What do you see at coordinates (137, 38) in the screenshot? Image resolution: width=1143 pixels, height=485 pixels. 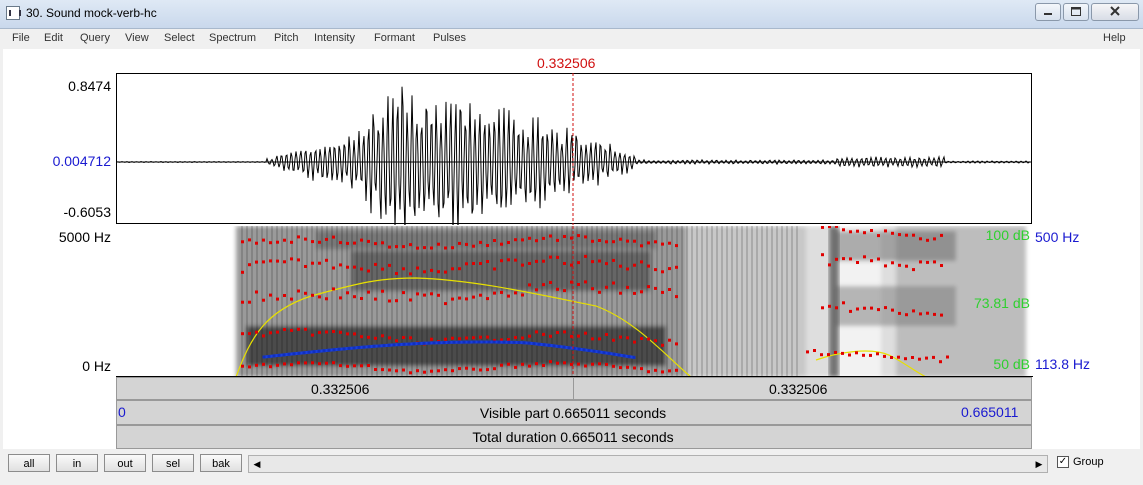 I see `menu-view: View` at bounding box center [137, 38].